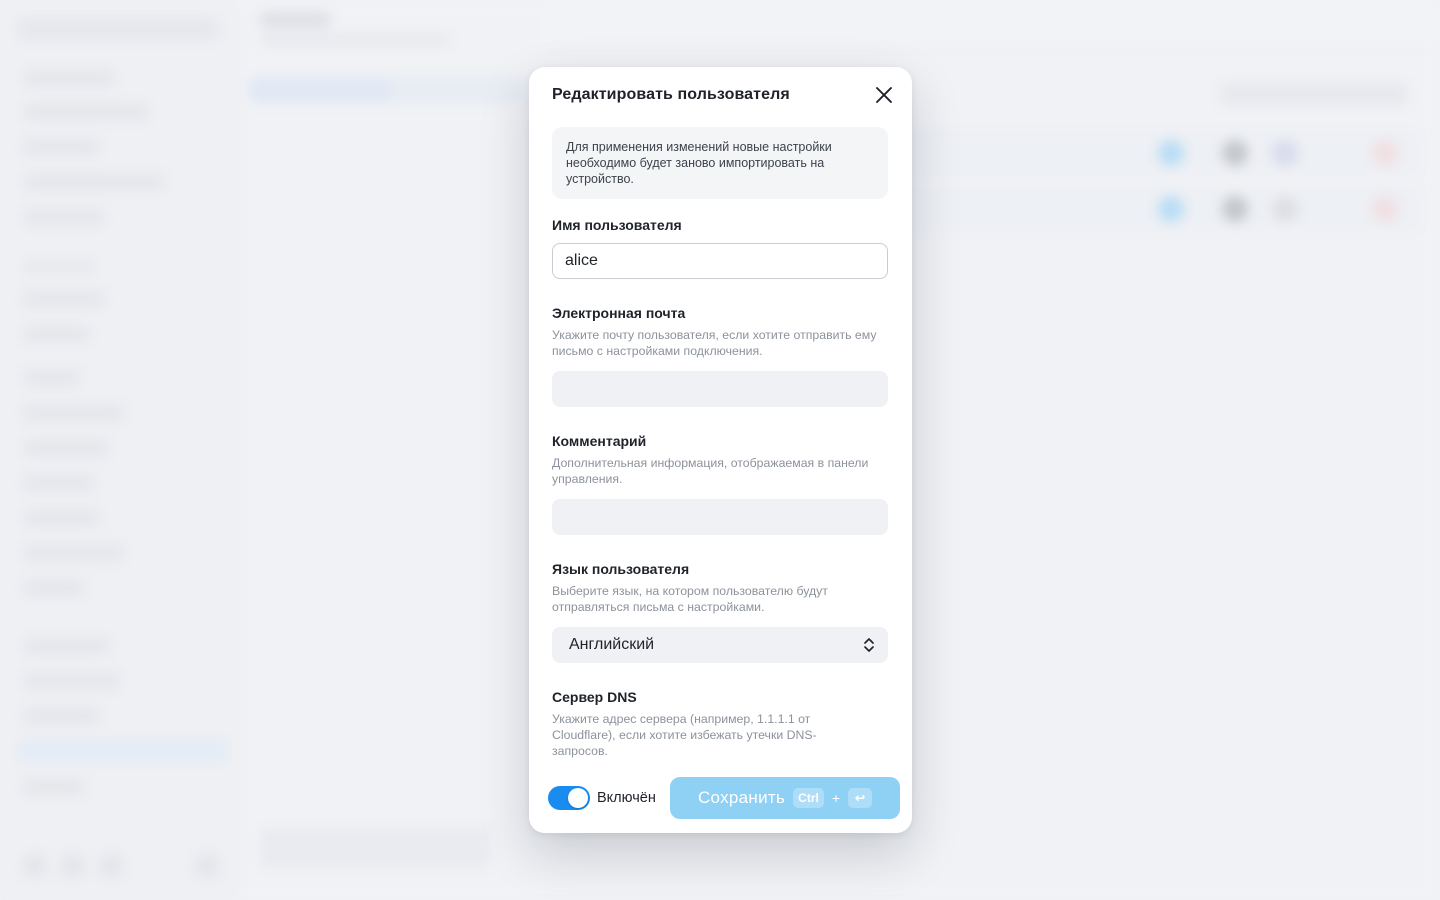  I want to click on comment-input, so click(720, 517).